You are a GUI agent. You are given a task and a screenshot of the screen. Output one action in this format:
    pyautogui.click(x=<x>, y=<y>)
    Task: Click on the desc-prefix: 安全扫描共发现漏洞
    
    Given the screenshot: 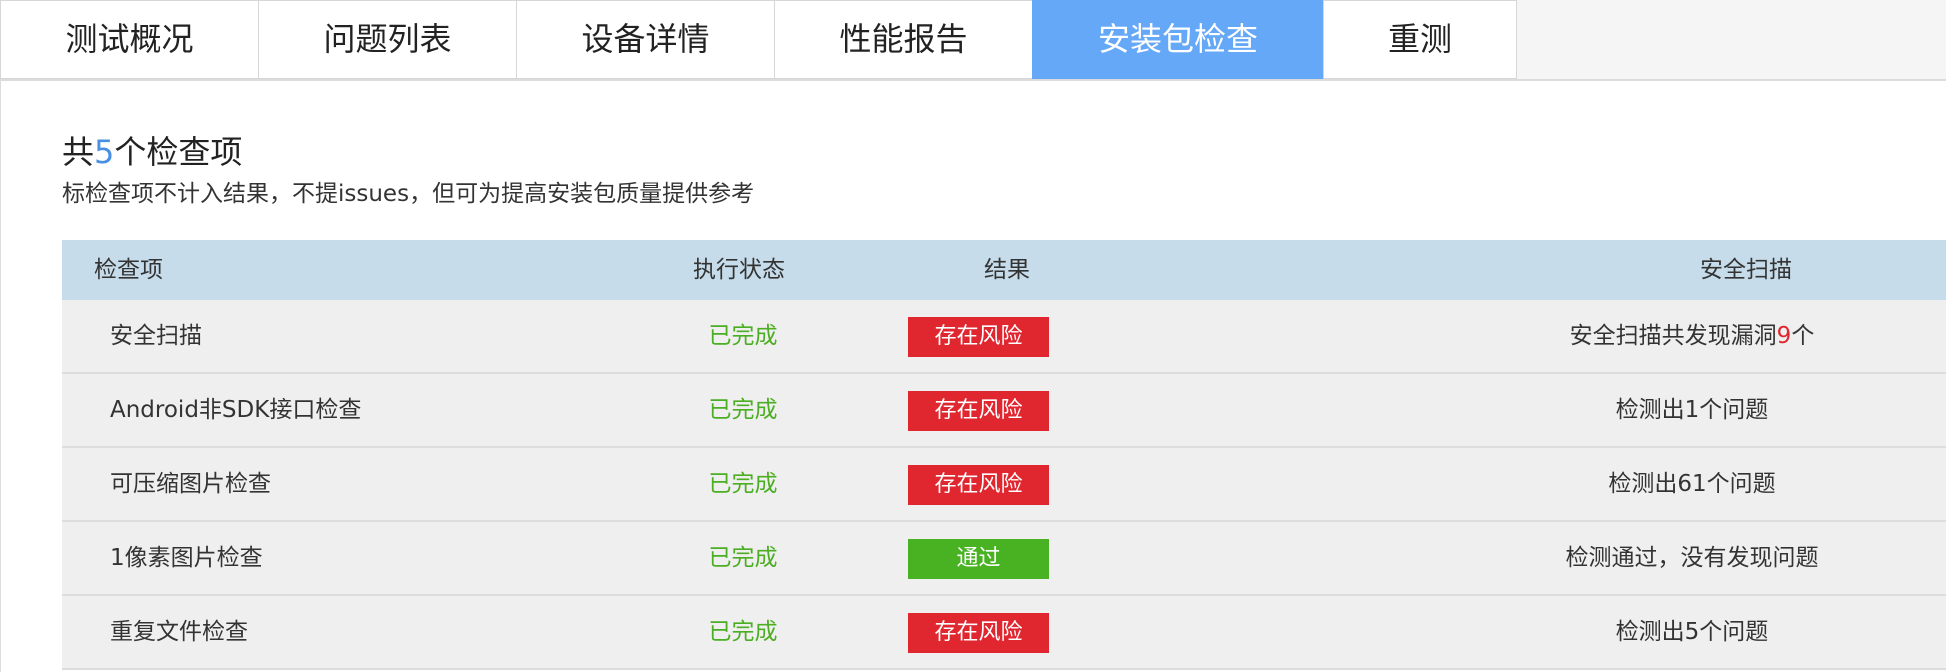 What is the action you would take?
    pyautogui.click(x=1673, y=336)
    